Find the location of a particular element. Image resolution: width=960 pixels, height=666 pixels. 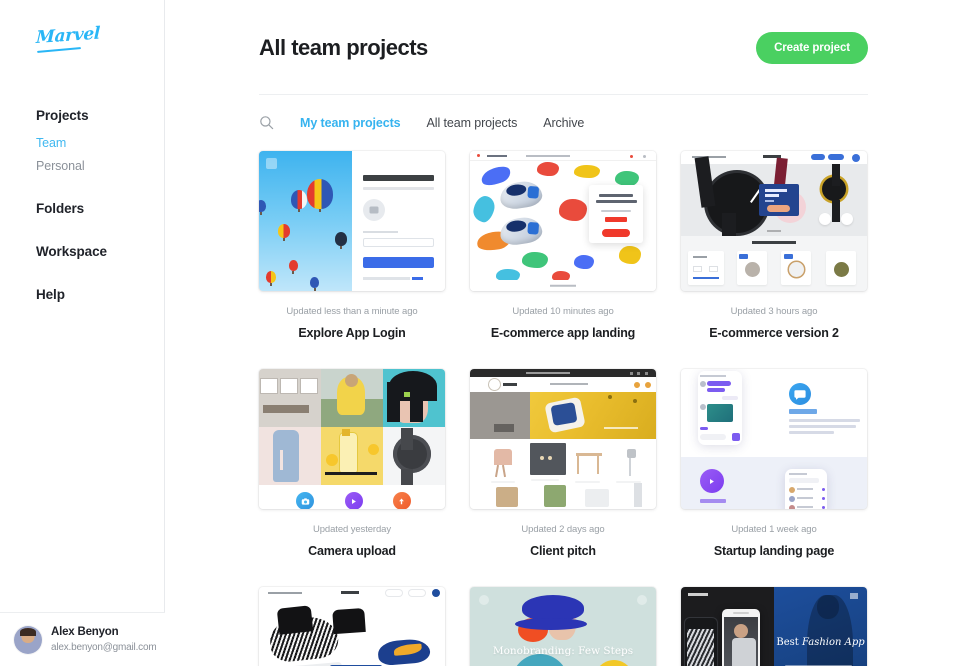

project-thumbnail-photo-grid is located at coordinates (352, 439).